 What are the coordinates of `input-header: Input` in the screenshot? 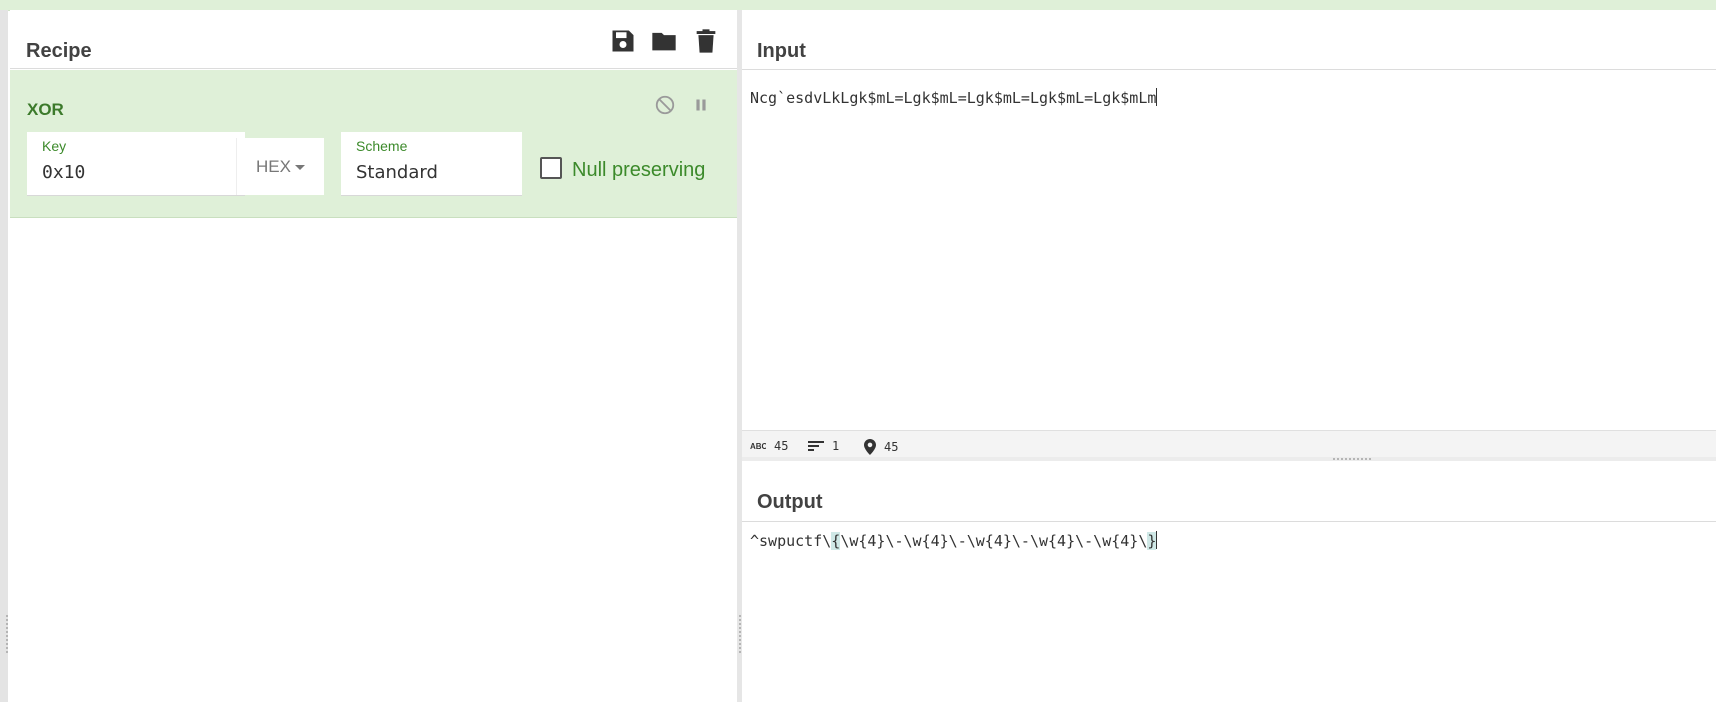 It's located at (1229, 40).